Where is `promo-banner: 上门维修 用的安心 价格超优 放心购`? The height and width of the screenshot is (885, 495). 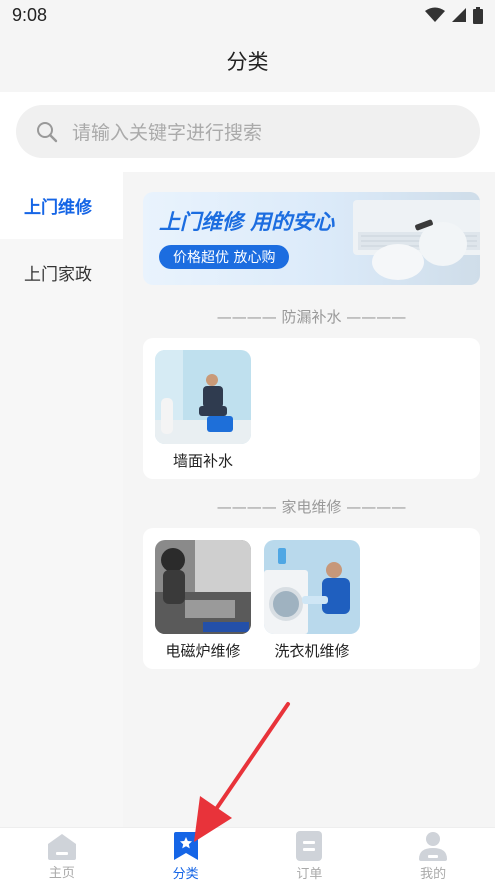 promo-banner: 上门维修 用的安心 价格超优 放心购 is located at coordinates (311, 238).